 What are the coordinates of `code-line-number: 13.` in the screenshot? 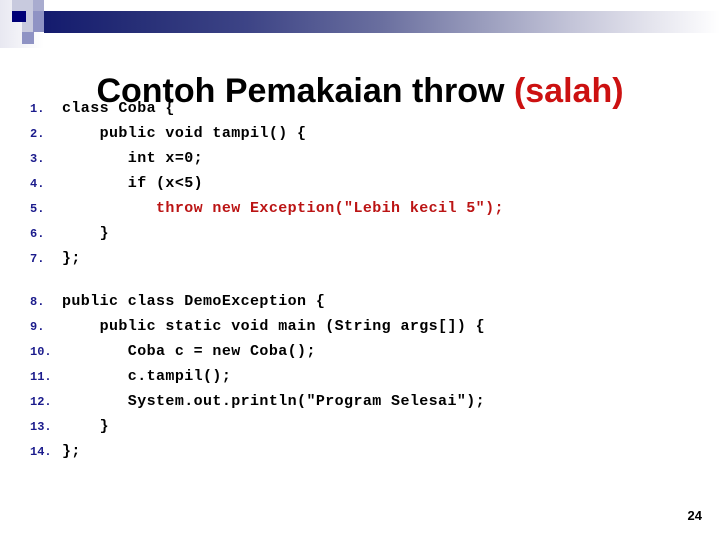 It's located at (41, 427).